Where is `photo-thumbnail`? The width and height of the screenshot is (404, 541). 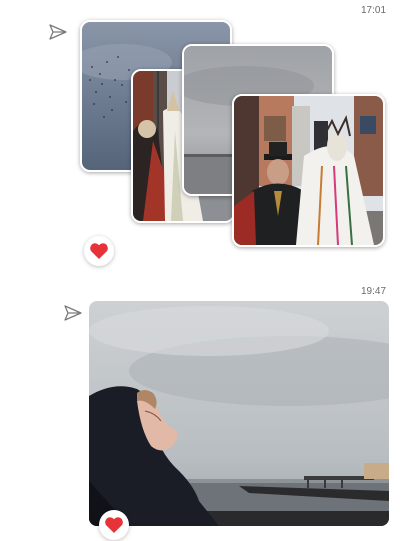
photo-thumbnail is located at coordinates (308, 170).